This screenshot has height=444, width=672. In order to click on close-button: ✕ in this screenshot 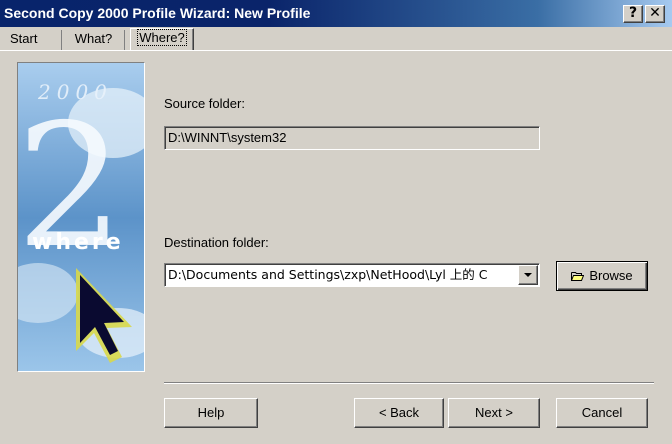, I will do `click(655, 14)`.